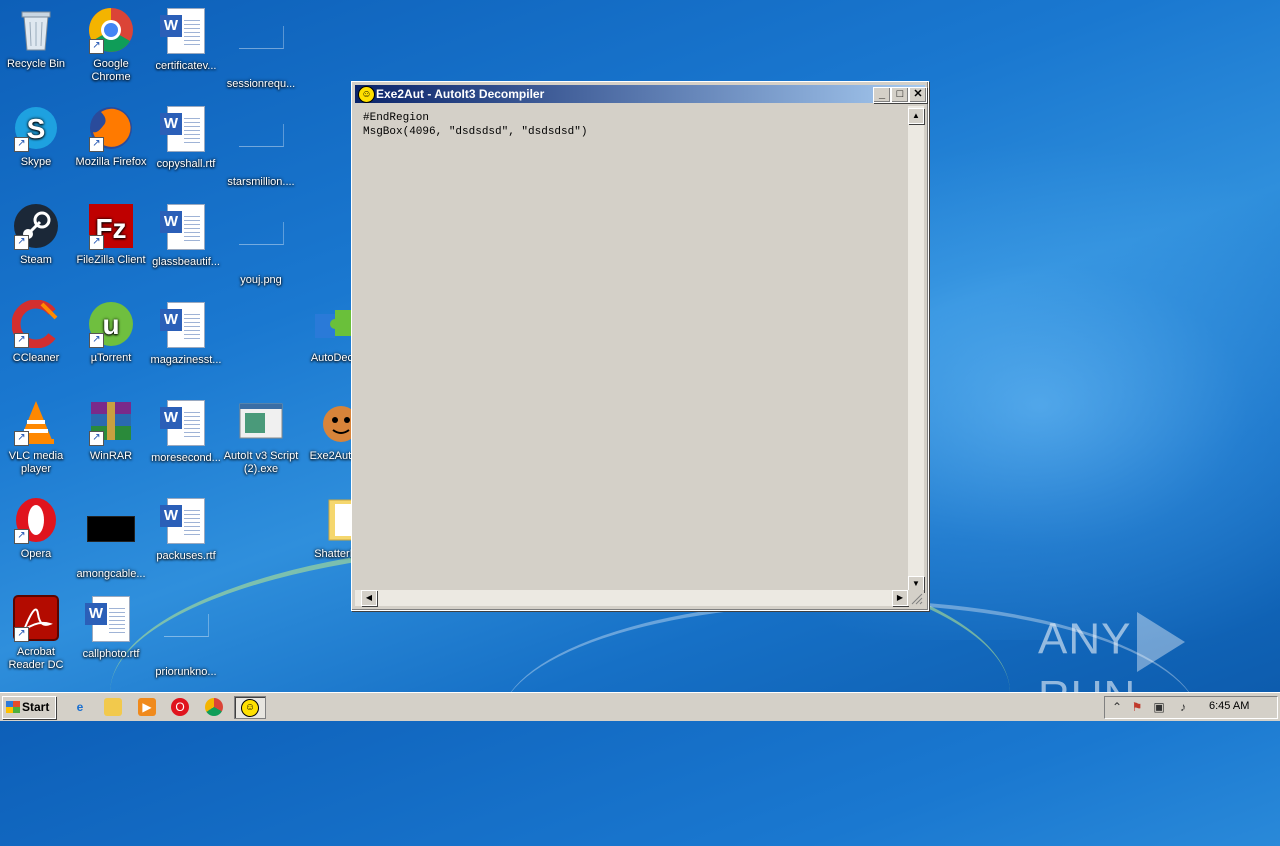 Image resolution: width=1280 pixels, height=846 pixels. What do you see at coordinates (640, 706) in the screenshot?
I see `taskbar: Start e ▶ O ☺ ⌃ ⚑ ▣ ♪ 6:45 AM` at bounding box center [640, 706].